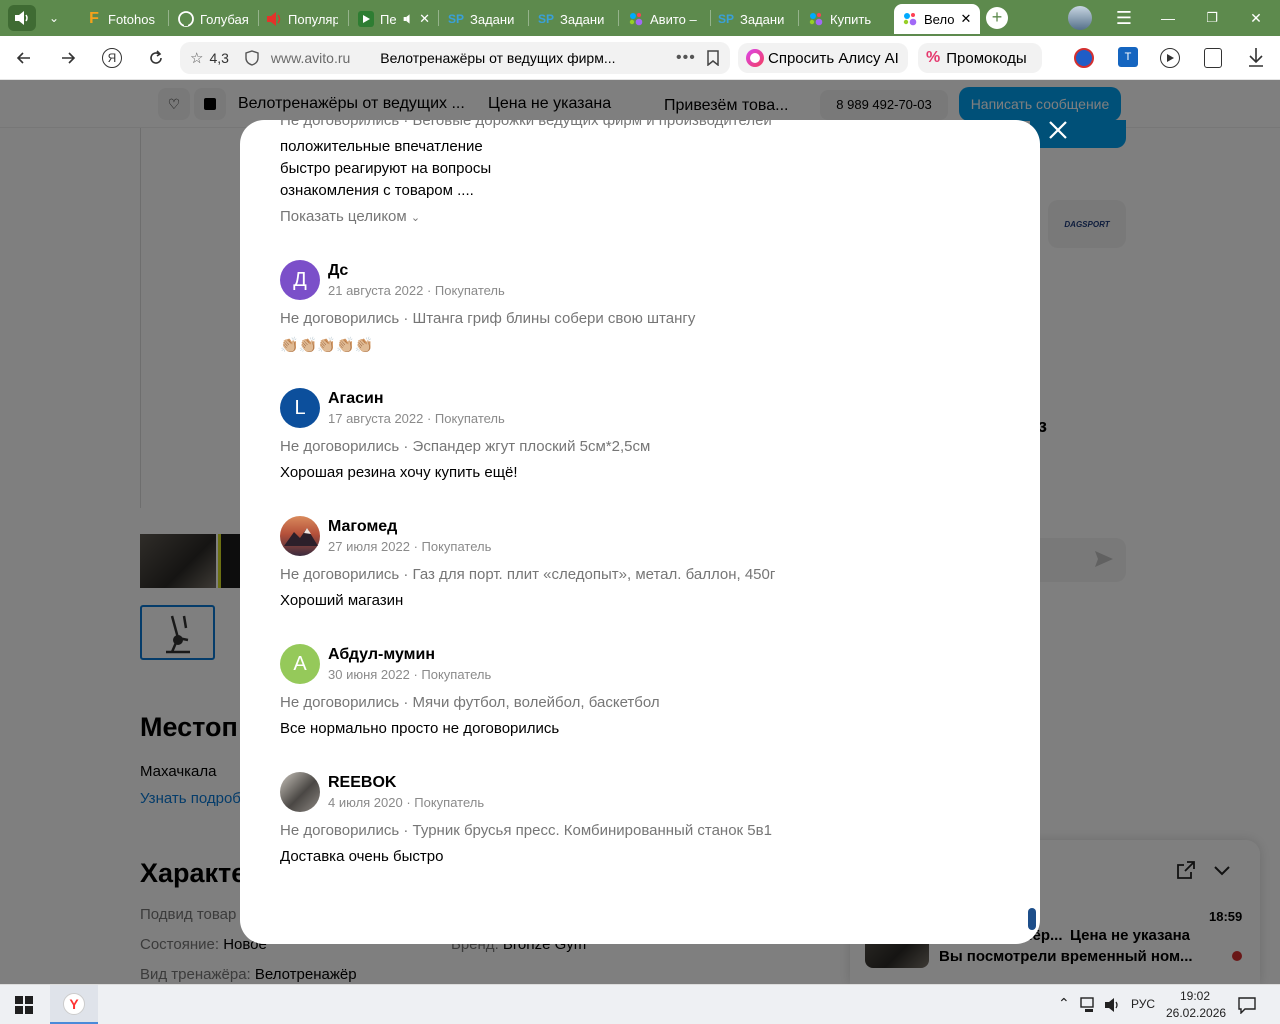  What do you see at coordinates (300, 792) in the screenshot?
I see `avatar` at bounding box center [300, 792].